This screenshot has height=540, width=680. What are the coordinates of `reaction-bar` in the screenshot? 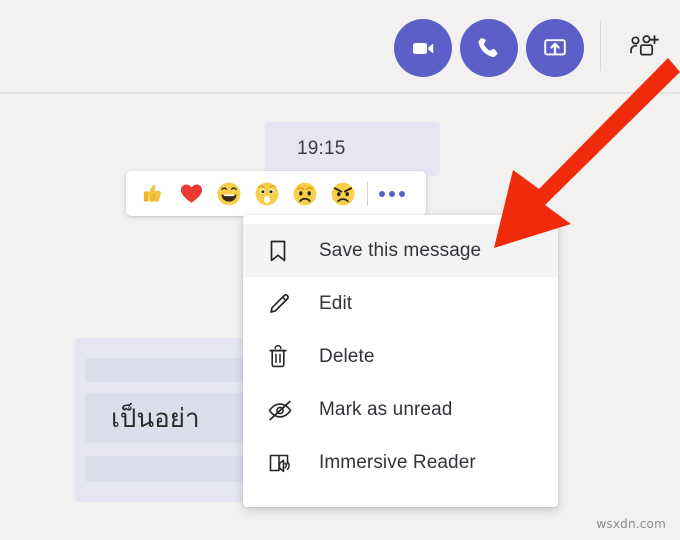 It's located at (276, 193).